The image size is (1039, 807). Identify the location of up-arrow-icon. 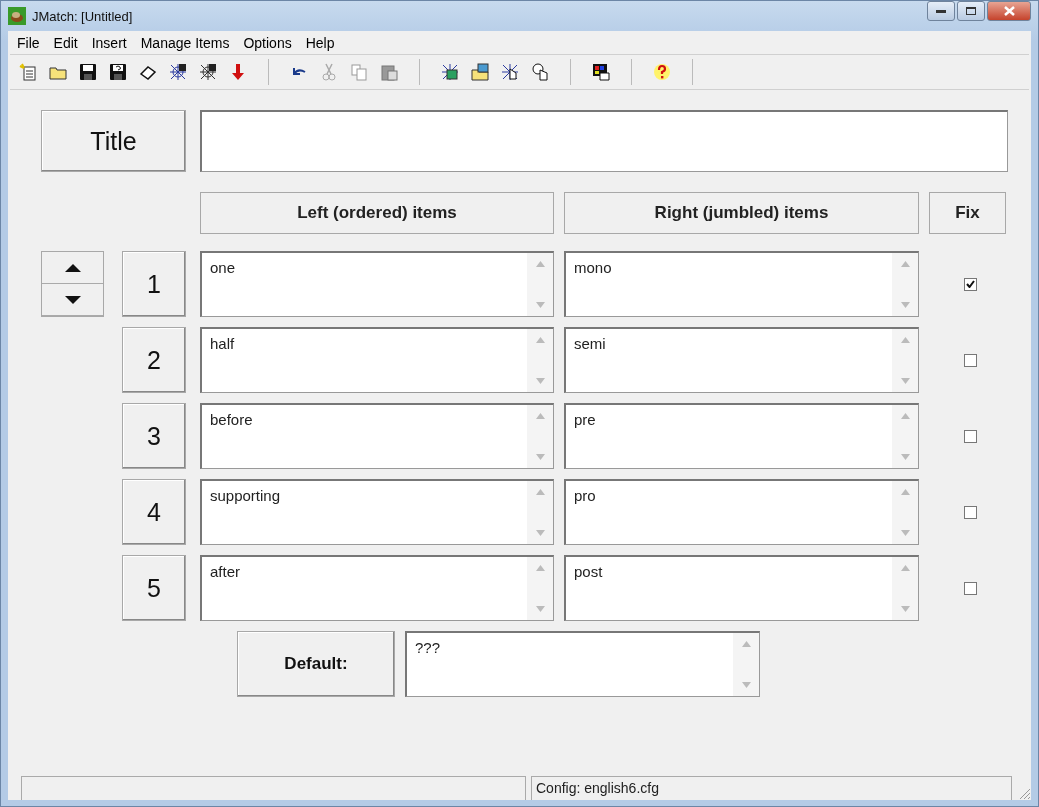
(72, 267).